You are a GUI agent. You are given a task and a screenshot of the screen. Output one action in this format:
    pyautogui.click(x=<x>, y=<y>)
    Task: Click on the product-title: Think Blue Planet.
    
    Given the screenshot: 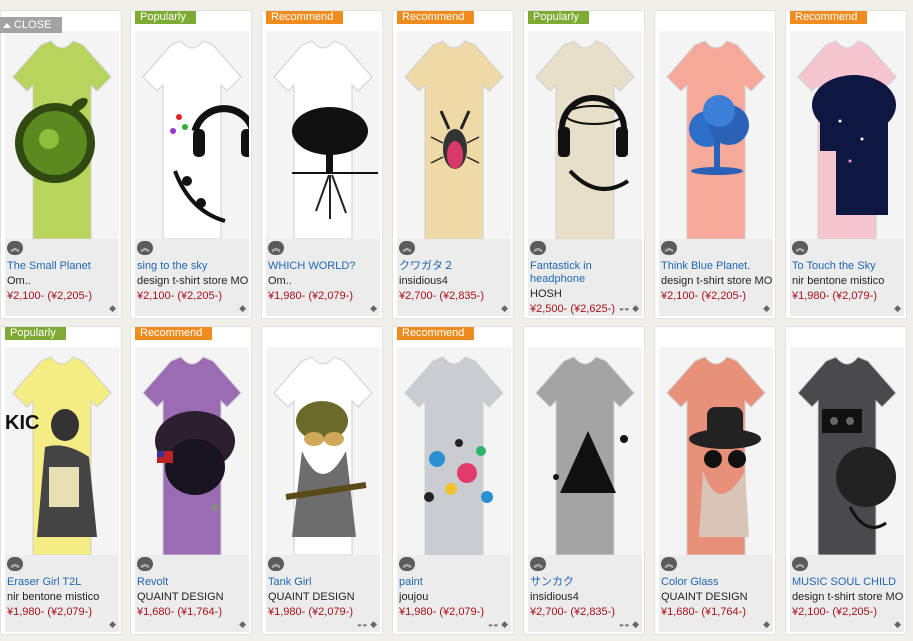 What is the action you would take?
    pyautogui.click(x=717, y=266)
    